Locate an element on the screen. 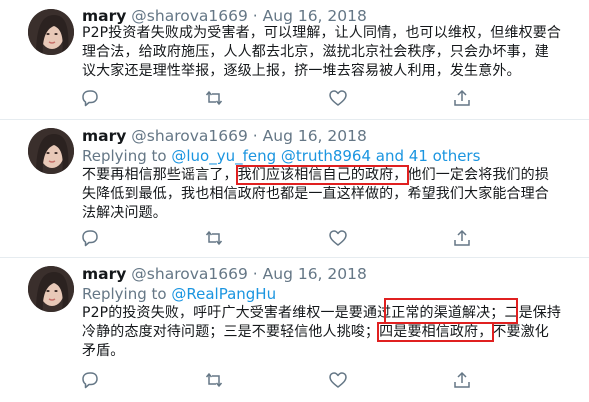 The height and width of the screenshot is (402, 589). tweet-text-line: 理合法，给政府施压，人人都去北京，滋扰北京社会秩序，只会办坏事，建 is located at coordinates (315, 52).